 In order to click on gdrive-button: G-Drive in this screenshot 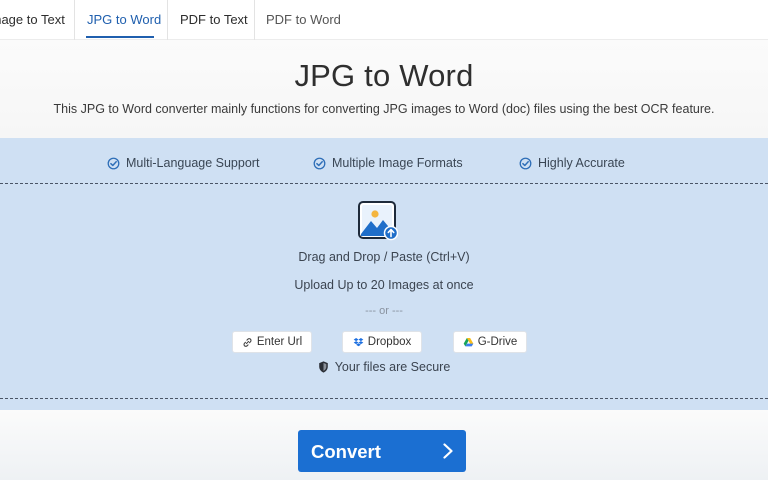, I will do `click(490, 342)`.